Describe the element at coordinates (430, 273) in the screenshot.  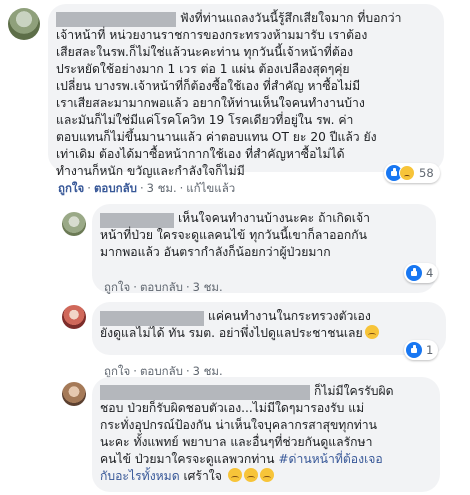
I see `reaction-count: 4` at that location.